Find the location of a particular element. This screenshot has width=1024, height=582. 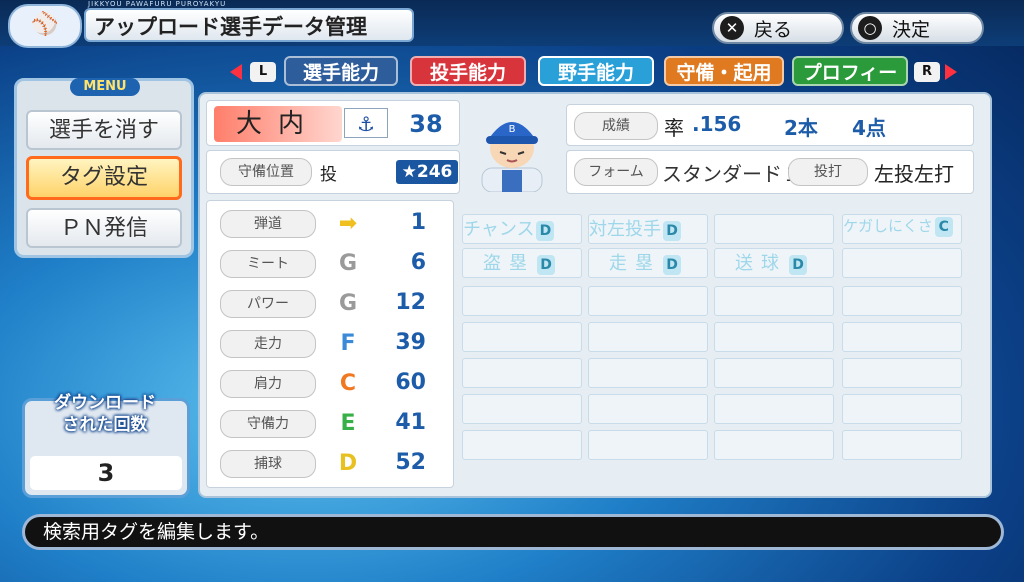

uniform-number: 38 is located at coordinates (426, 124).